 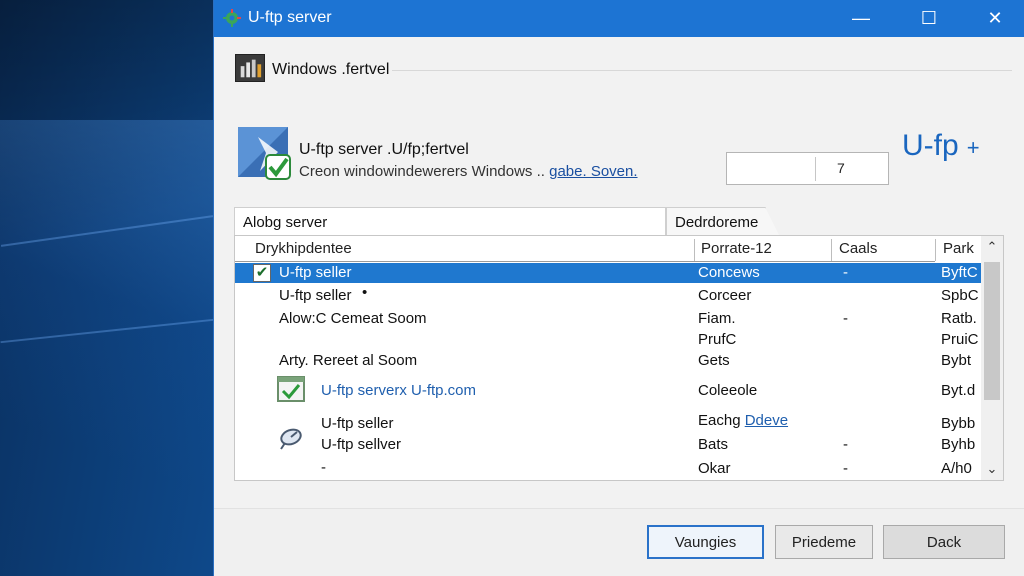 I want to click on tab-dedrdoreme: Dedrdoreme, so click(x=722, y=221).